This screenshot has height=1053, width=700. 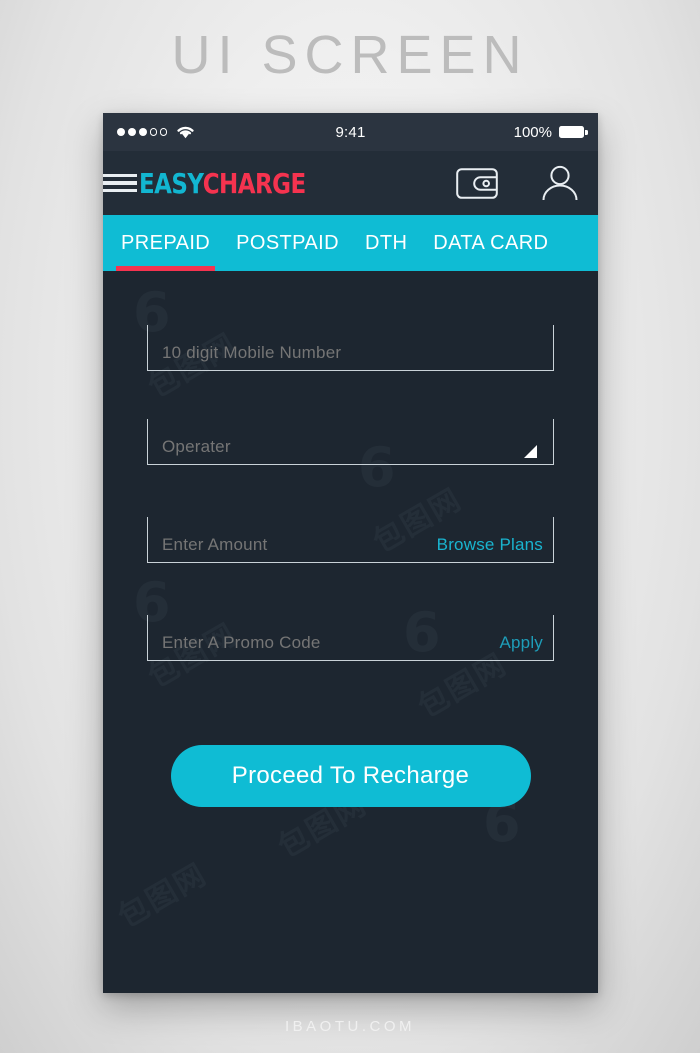 I want to click on submit-area: Proceed To Recharge, so click(x=350, y=776).